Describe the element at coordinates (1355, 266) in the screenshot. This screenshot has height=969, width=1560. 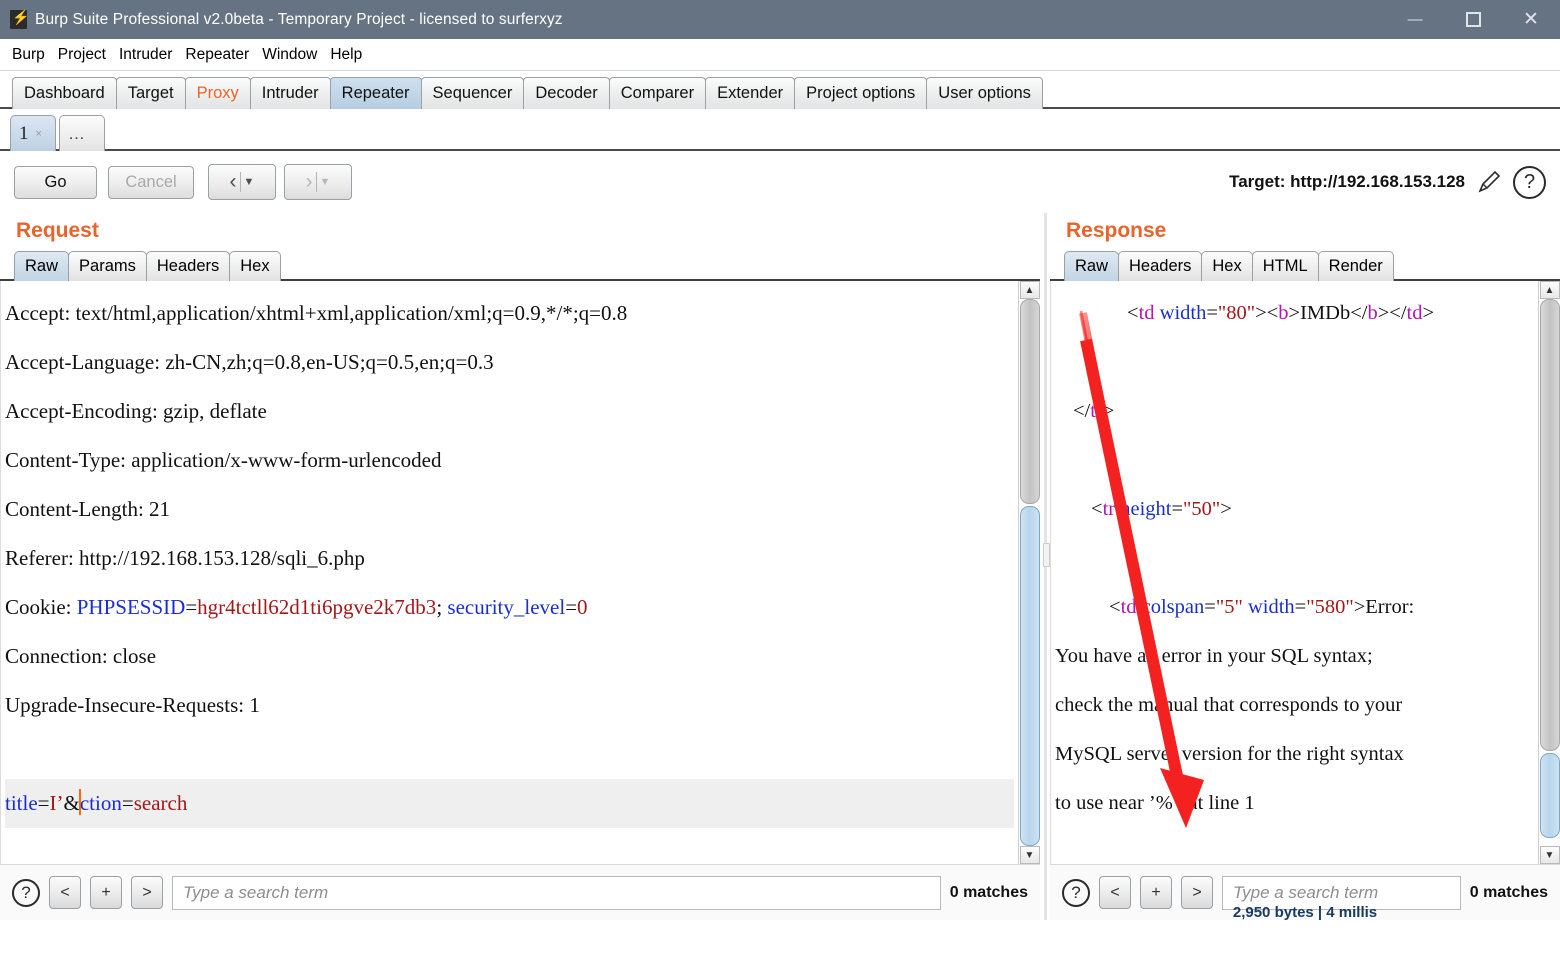
I see `response-tab-render: Render` at that location.